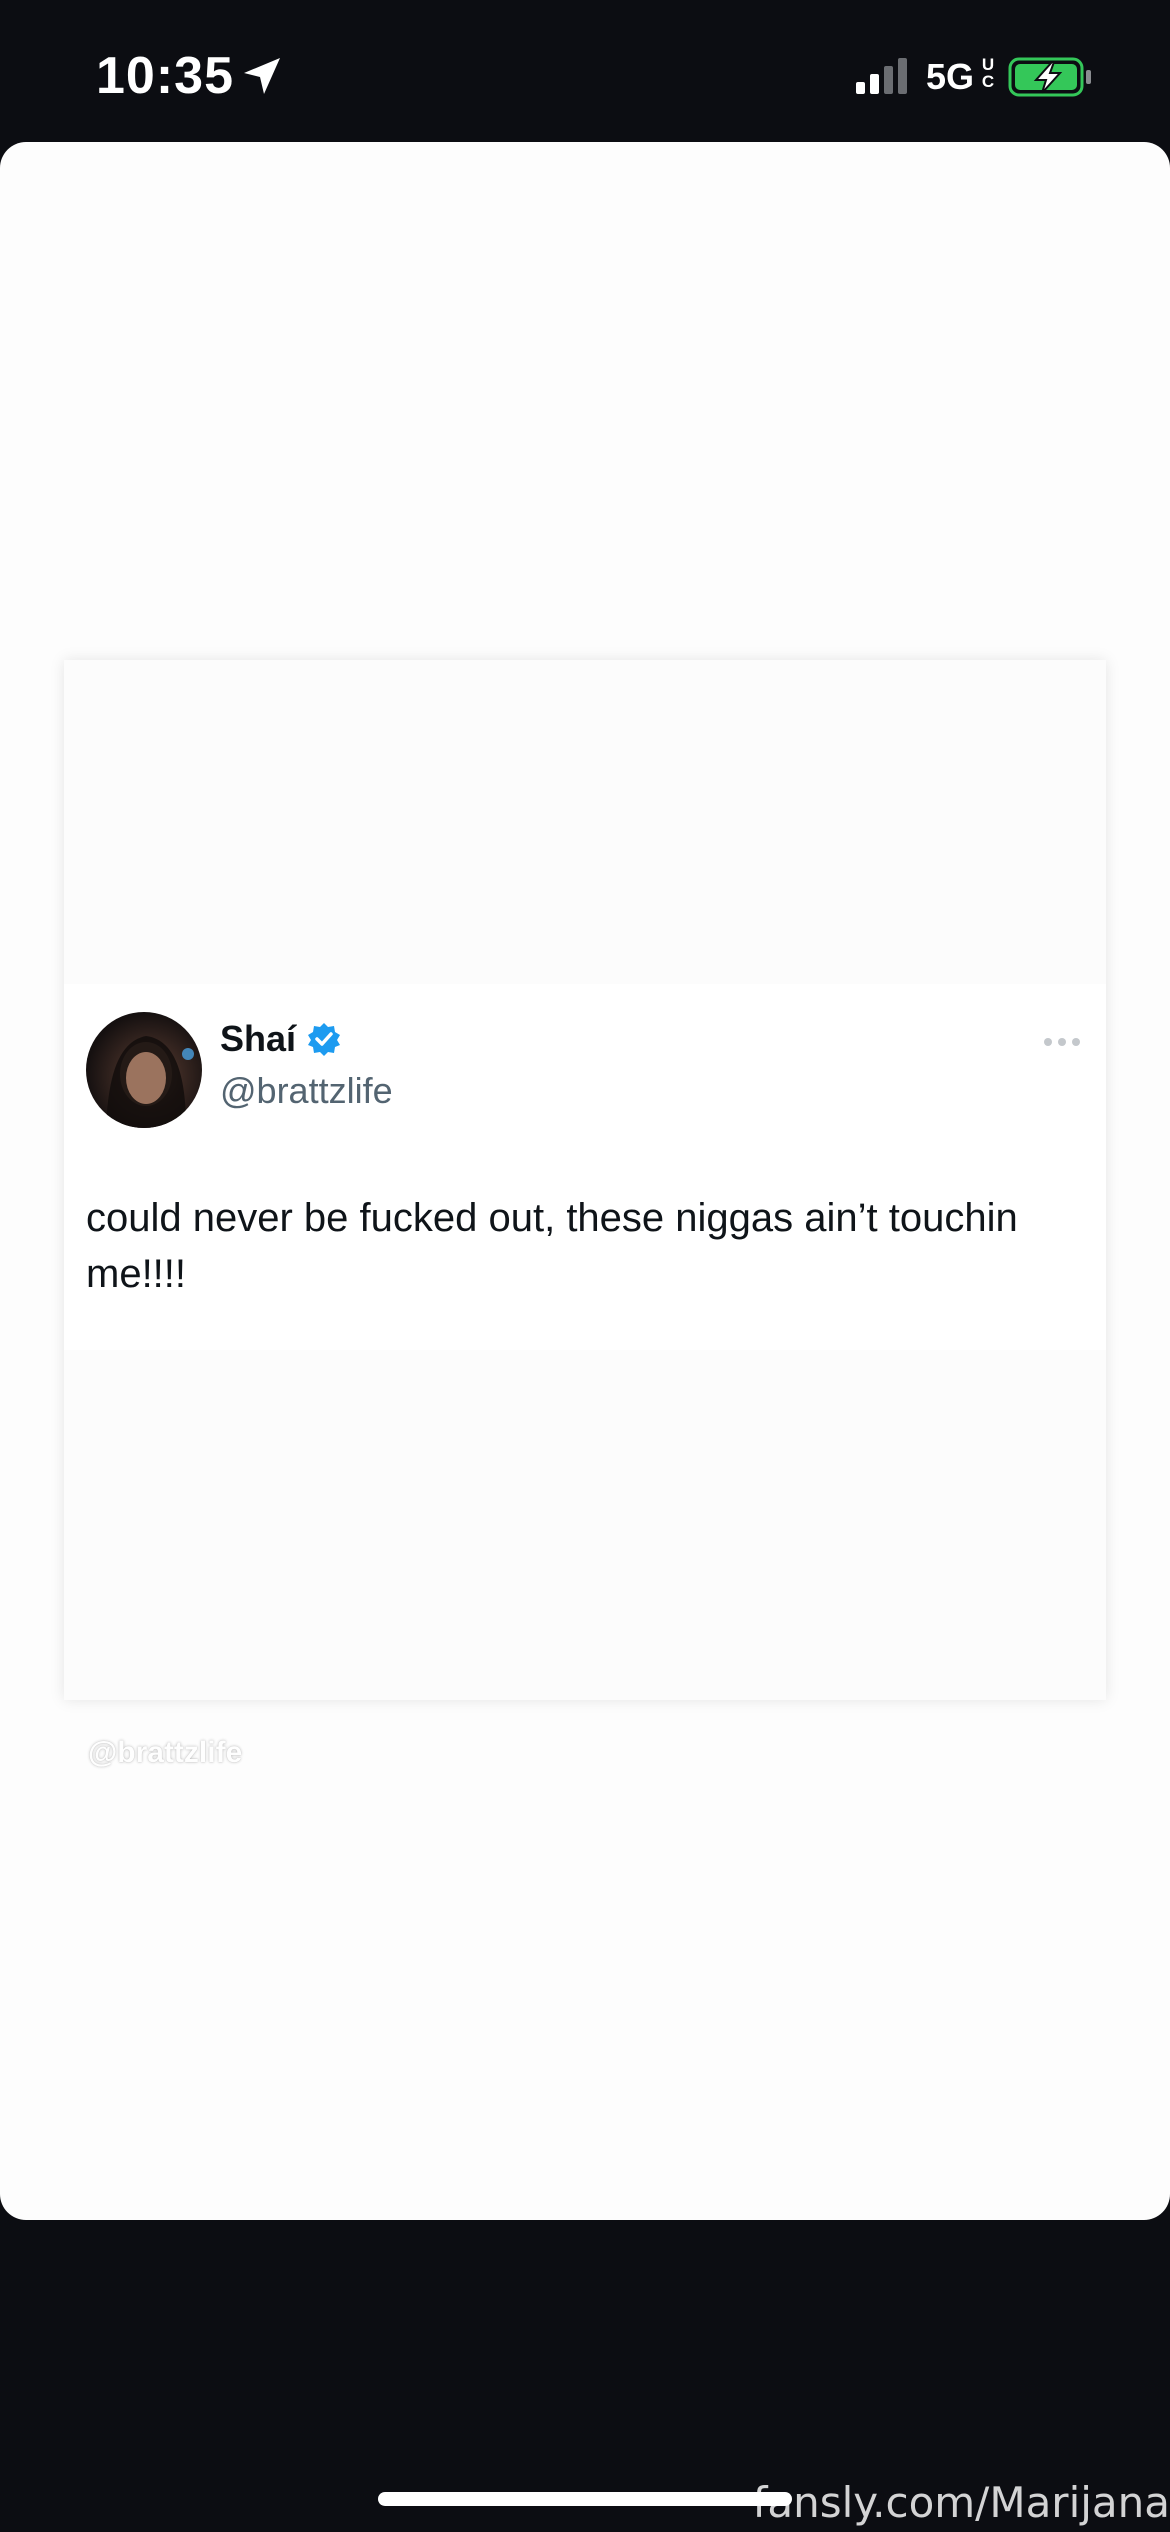 Image resolution: width=1170 pixels, height=2532 pixels. Describe the element at coordinates (988, 73) in the screenshot. I see `network-superscript: U C` at that location.